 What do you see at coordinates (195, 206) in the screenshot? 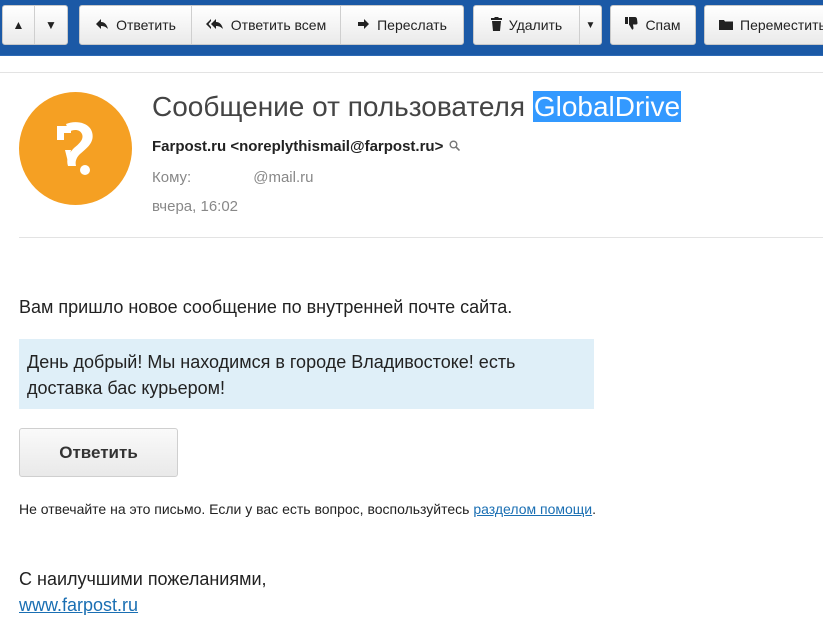
I see `message-date: вчера, 16:02` at bounding box center [195, 206].